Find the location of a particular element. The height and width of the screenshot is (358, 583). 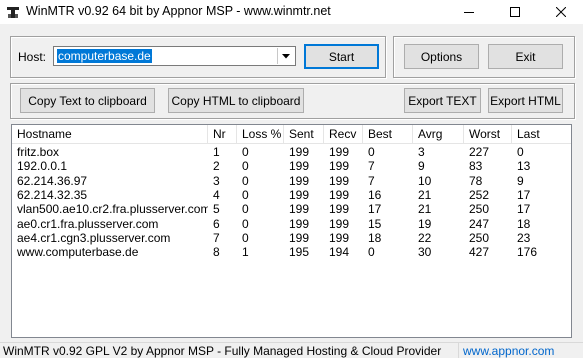

chevron-down-icon is located at coordinates (286, 55).